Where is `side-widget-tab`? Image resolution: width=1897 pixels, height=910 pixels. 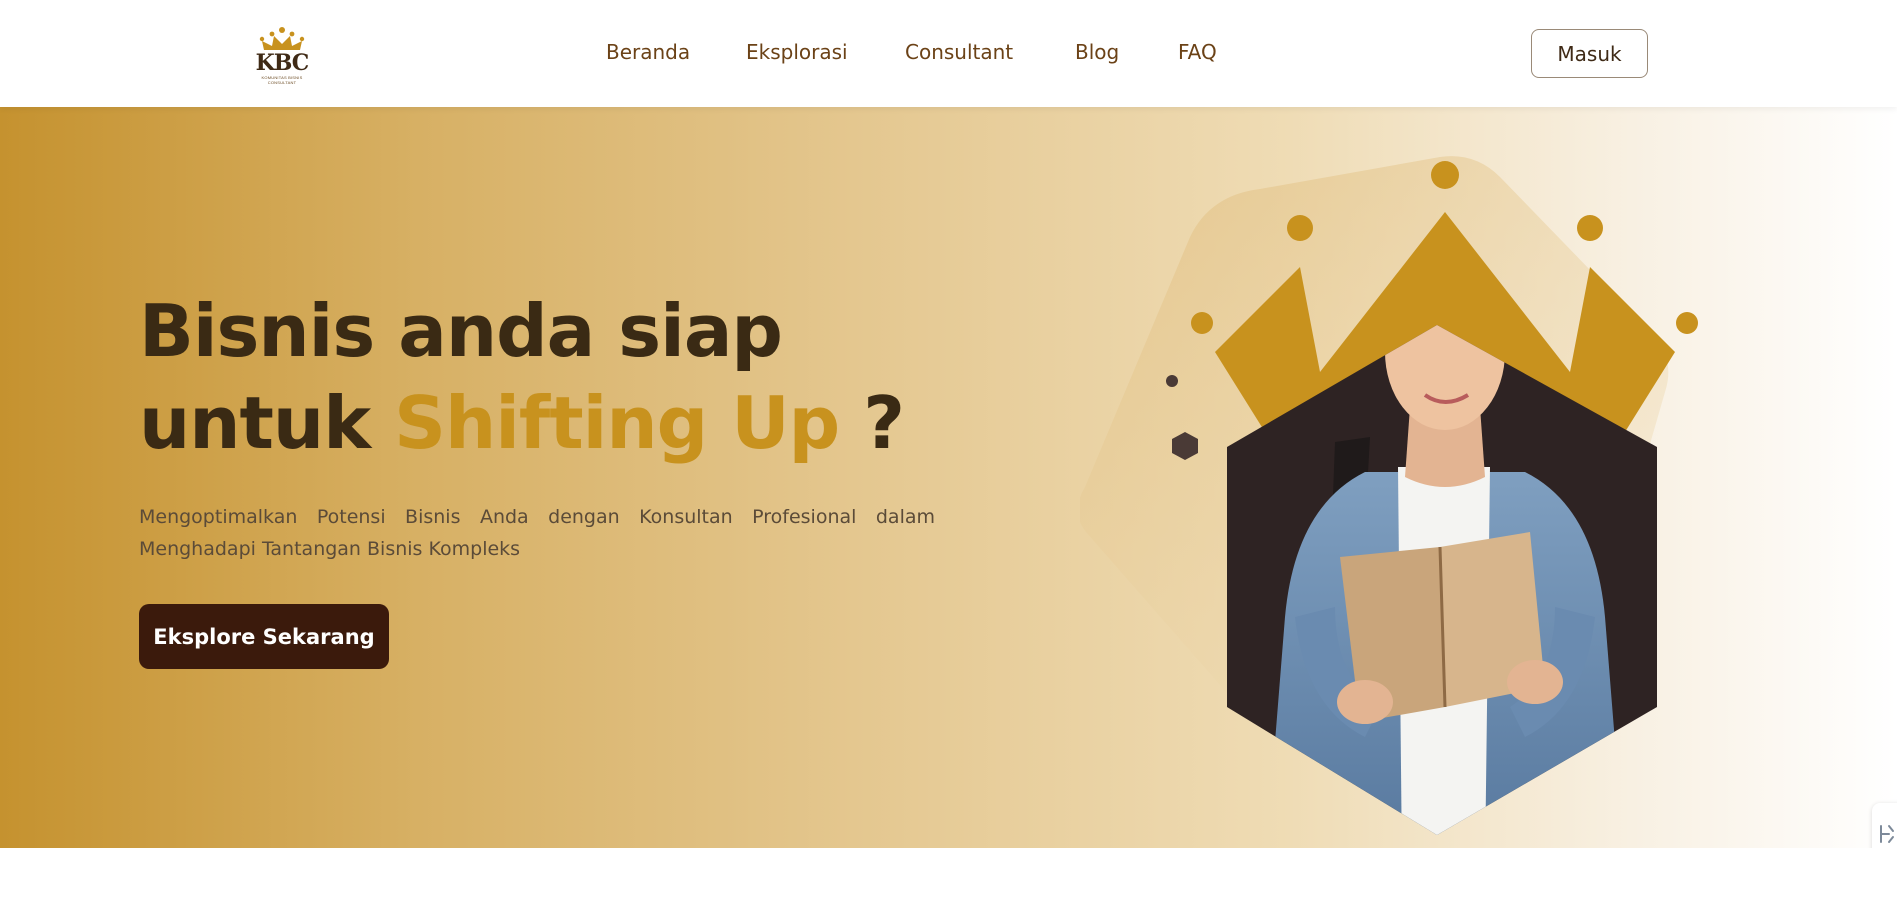 side-widget-tab is located at coordinates (1884, 825).